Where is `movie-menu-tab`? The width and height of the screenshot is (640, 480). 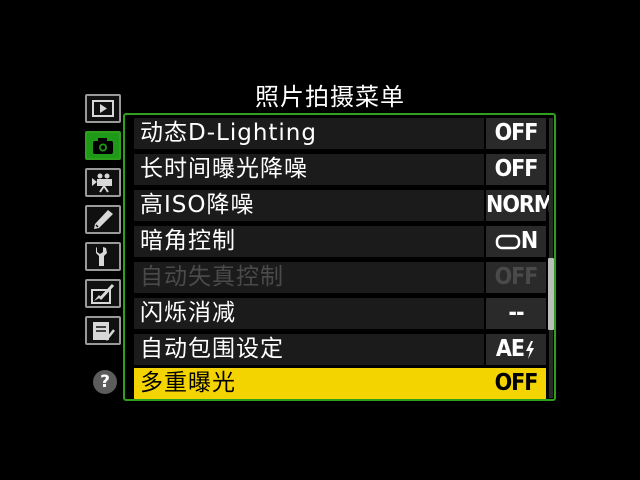 movie-menu-tab is located at coordinates (103, 182).